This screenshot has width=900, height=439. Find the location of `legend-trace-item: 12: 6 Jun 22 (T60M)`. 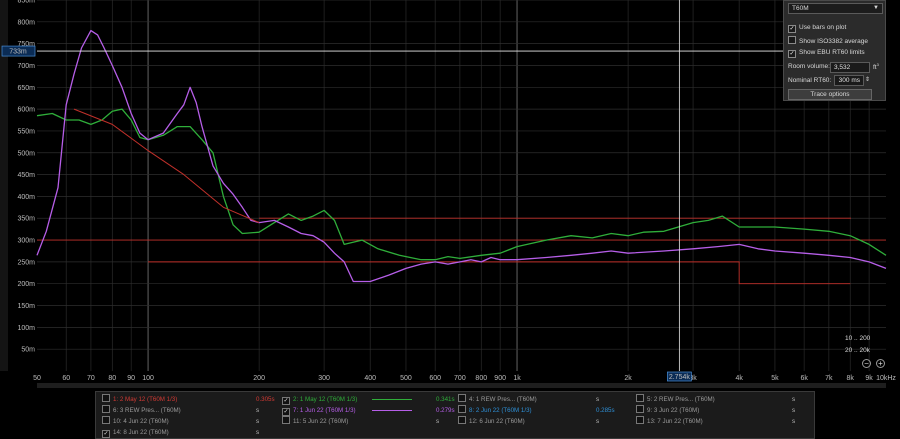

legend-trace-item: 12: 6 Jun 22 (T60M) is located at coordinates (491, 421).